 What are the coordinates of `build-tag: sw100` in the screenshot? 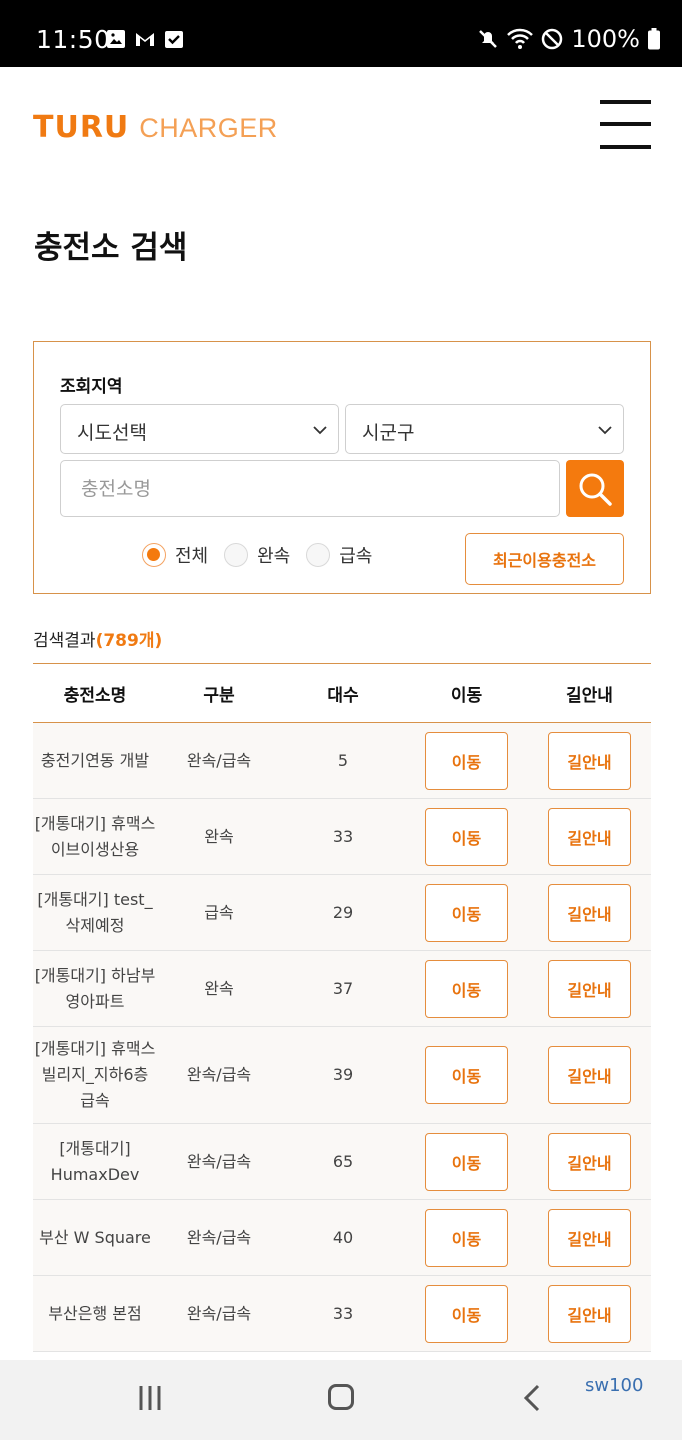 It's located at (614, 1385).